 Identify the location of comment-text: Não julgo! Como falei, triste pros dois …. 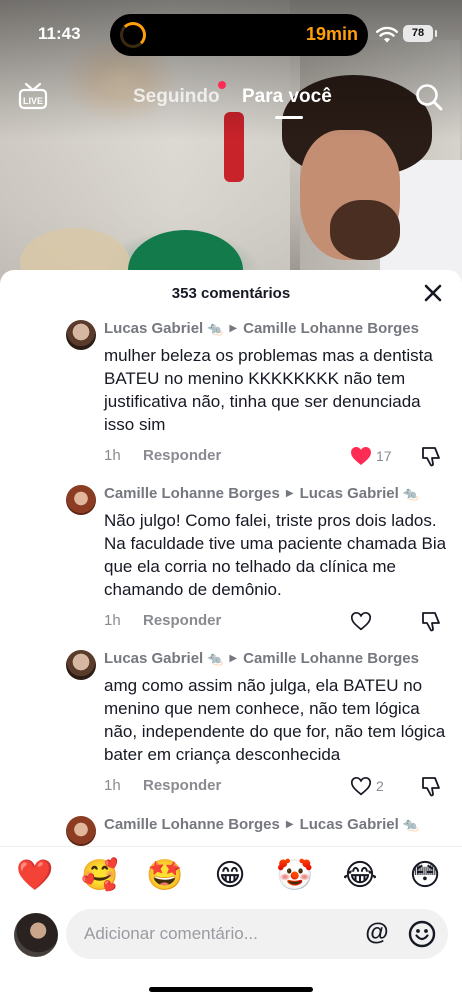
(275, 555).